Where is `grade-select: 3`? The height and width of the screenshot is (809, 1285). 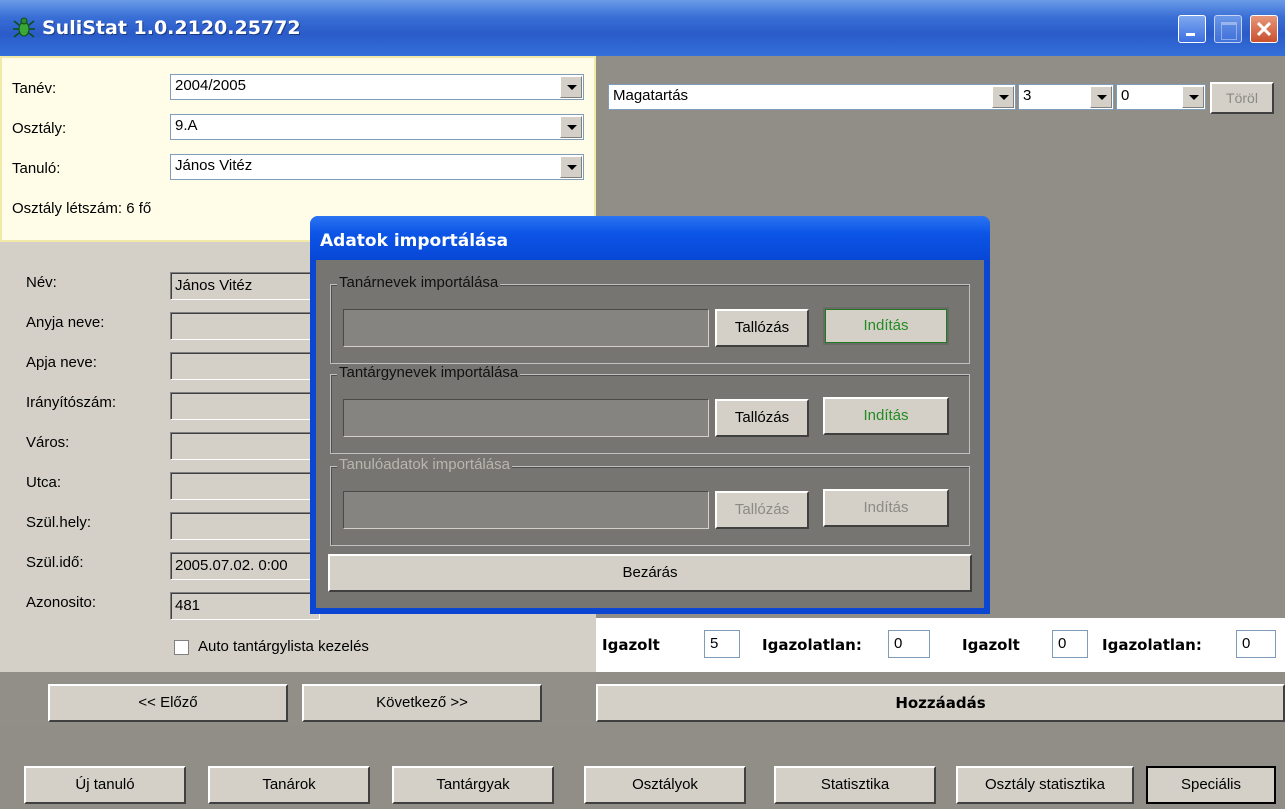 grade-select: 3 is located at coordinates (1066, 97).